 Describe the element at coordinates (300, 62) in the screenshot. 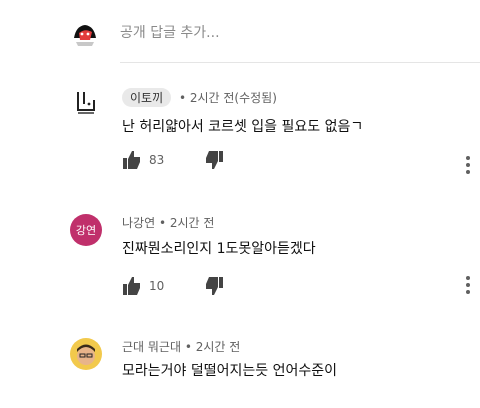

I see `reply-underline` at that location.